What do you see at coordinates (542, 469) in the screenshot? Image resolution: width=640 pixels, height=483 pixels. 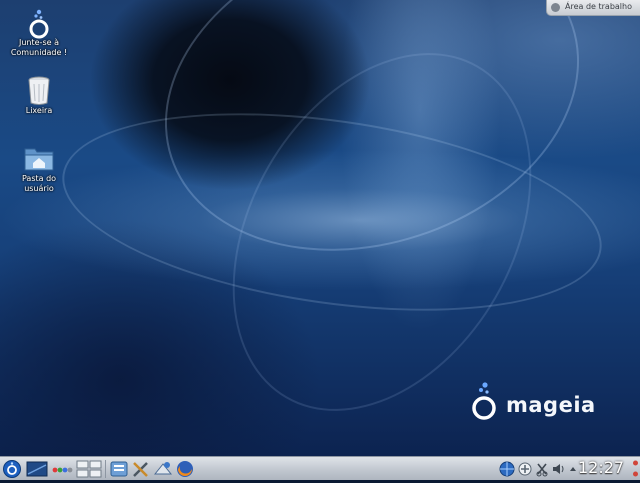 I see `clipboard-icon` at bounding box center [542, 469].